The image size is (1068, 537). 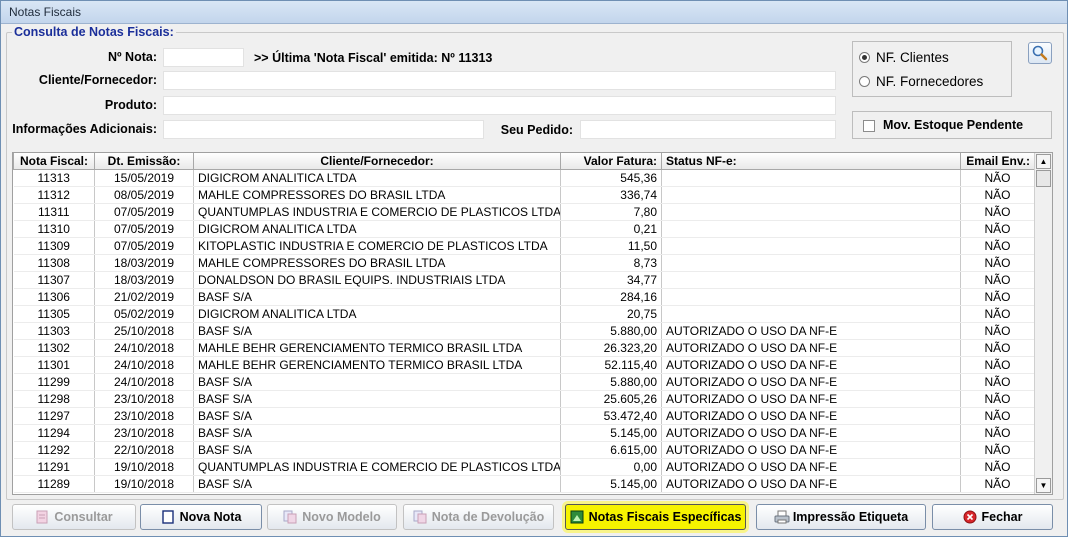 I want to click on col-header-data: Dt. Emissão:, so click(x=144, y=161).